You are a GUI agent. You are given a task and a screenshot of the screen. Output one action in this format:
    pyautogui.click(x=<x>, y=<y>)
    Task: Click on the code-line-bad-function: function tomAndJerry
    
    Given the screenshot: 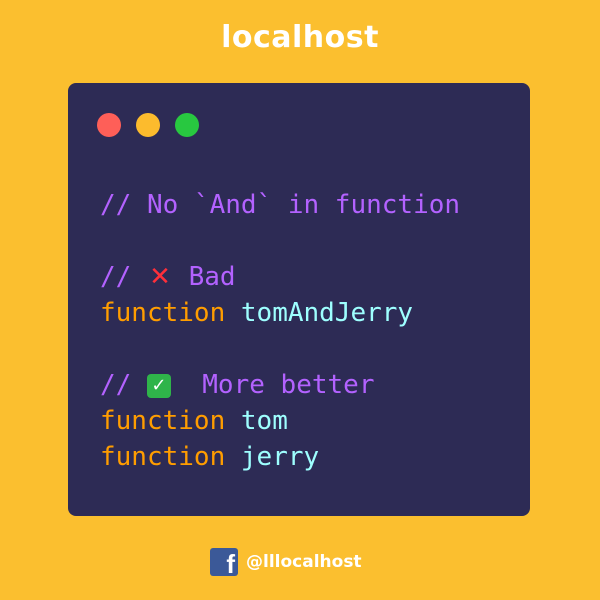 What is the action you would take?
    pyautogui.click(x=280, y=313)
    